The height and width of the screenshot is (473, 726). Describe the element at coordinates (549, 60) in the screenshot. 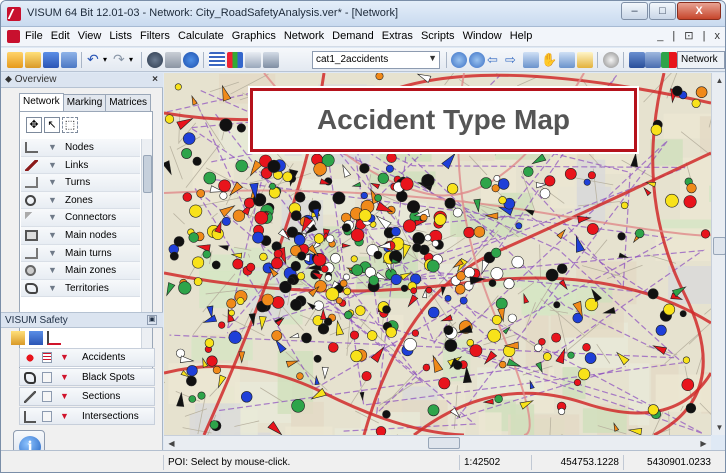

I see `pan-hand-icon: ✋` at that location.